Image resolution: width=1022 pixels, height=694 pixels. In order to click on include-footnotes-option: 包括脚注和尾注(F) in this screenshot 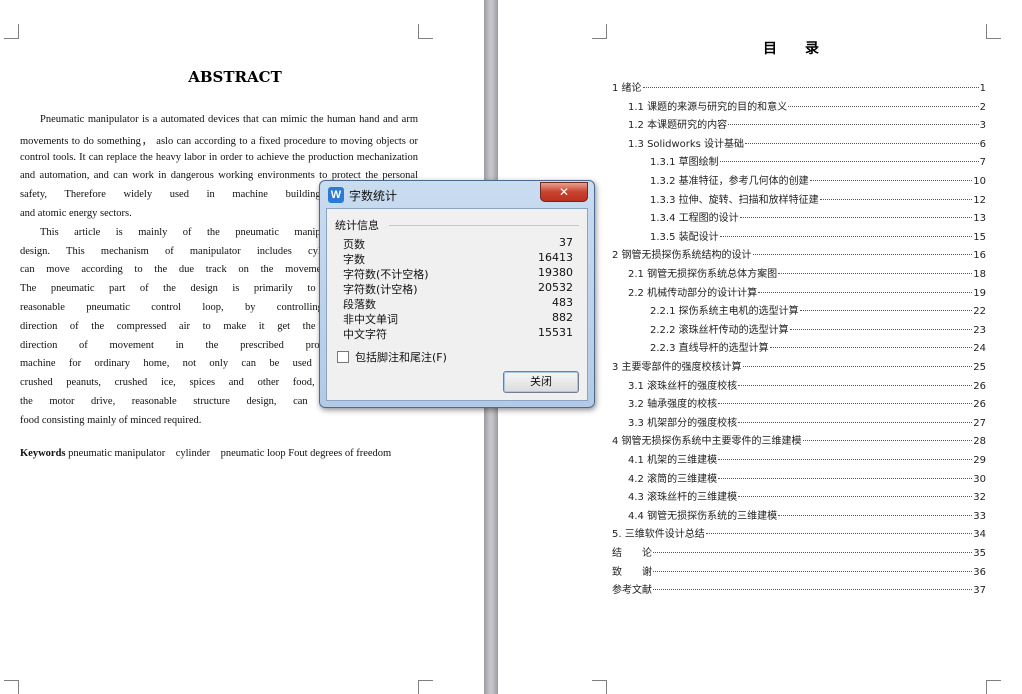, I will do `click(392, 357)`.